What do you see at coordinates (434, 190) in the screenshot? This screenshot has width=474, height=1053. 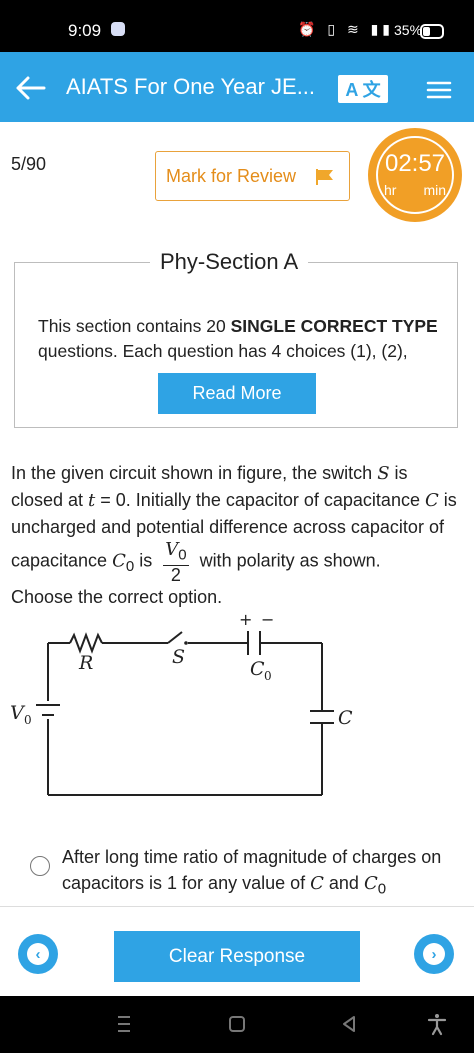 I see `timer-unit-min: min` at bounding box center [434, 190].